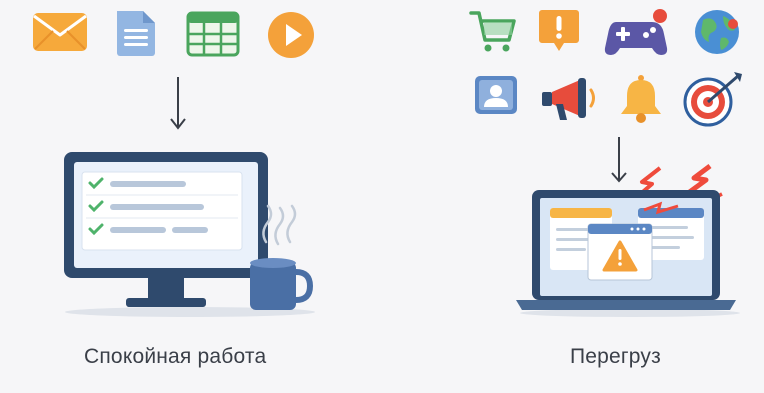 The image size is (764, 393). Describe the element at coordinates (641, 99) in the screenshot. I see `bell-icon` at that location.